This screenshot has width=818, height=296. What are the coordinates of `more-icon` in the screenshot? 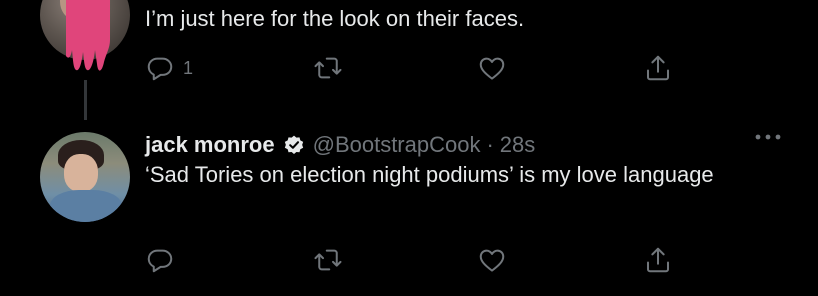 It's located at (768, 137).